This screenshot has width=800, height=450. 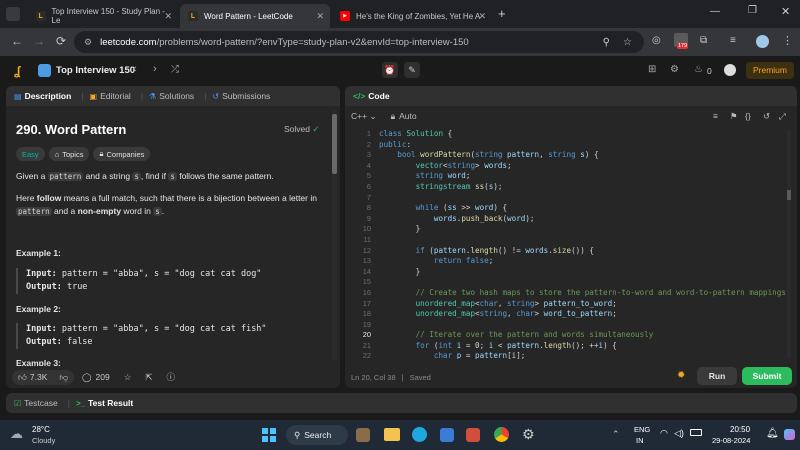 What do you see at coordinates (269, 435) in the screenshot?
I see `windows-start-icon` at bounding box center [269, 435].